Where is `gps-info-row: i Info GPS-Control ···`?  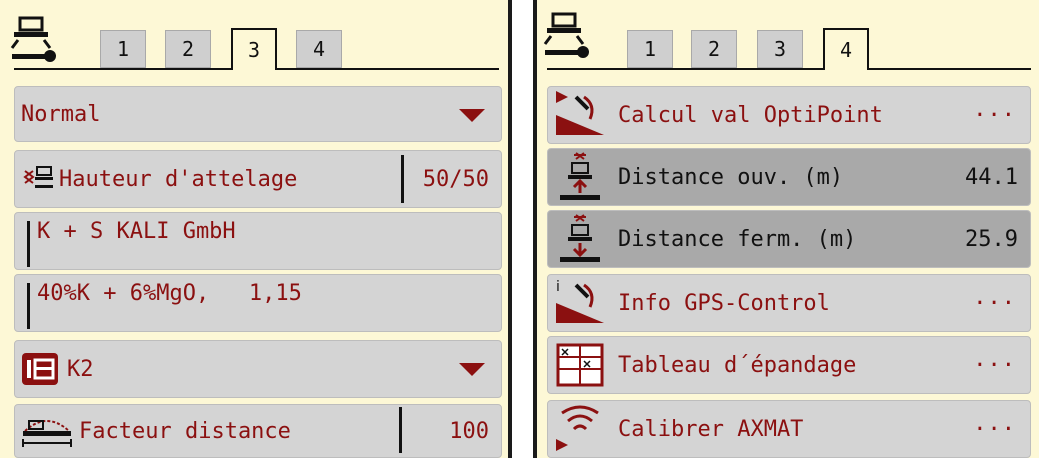 gps-info-row: i Info GPS-Control ··· is located at coordinates (789, 303).